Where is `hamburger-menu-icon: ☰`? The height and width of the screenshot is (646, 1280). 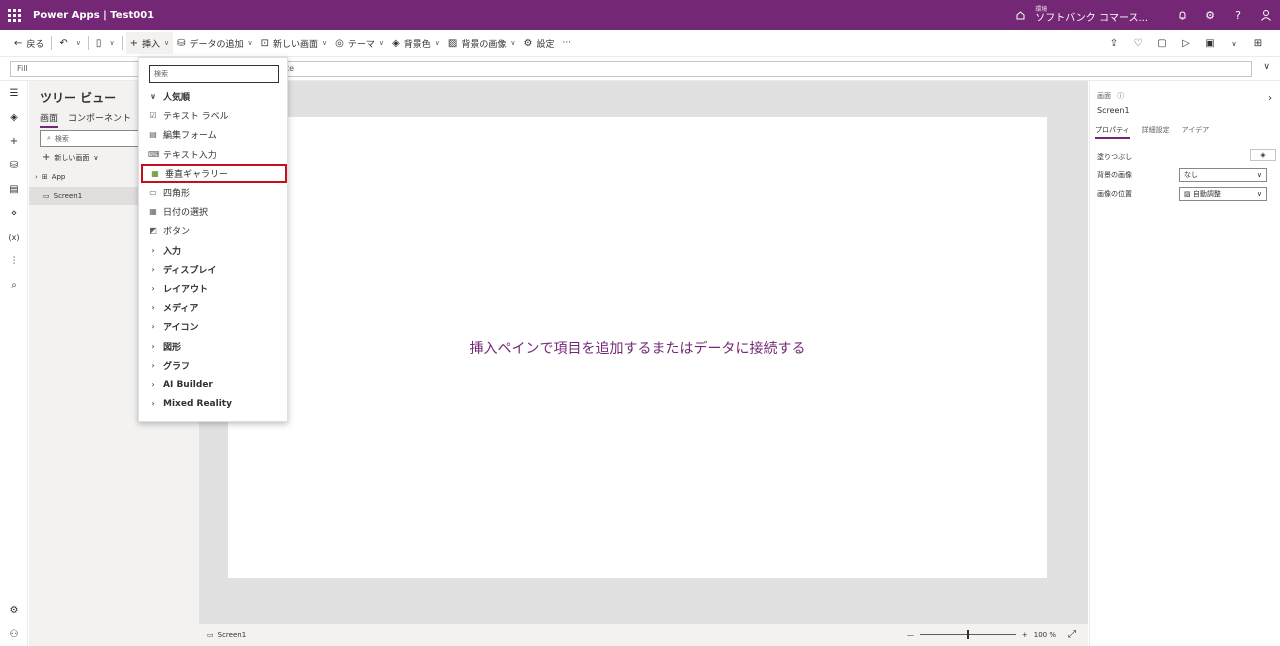 hamburger-menu-icon: ☰ is located at coordinates (14, 93).